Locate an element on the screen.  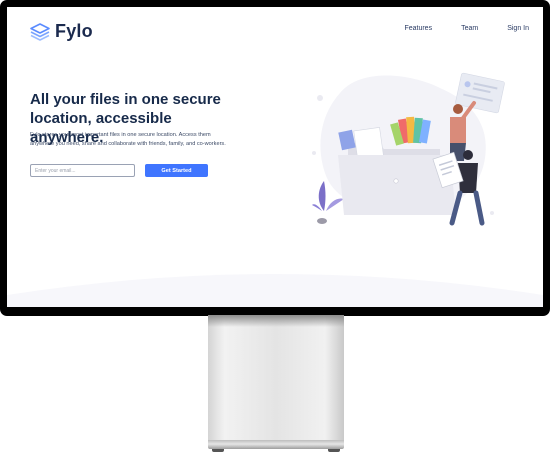
rock is located at coordinates (322, 221).